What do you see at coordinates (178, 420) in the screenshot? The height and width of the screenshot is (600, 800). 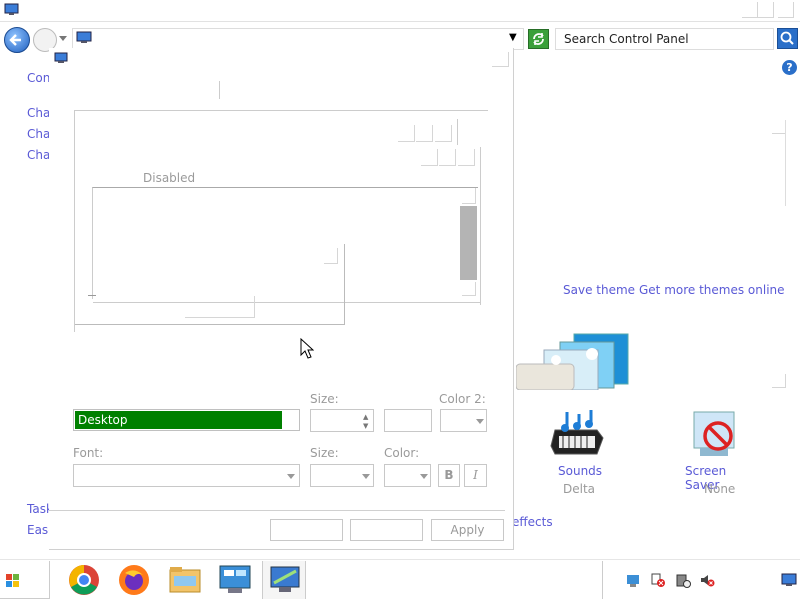 I see `item-selected-value: Desktop` at bounding box center [178, 420].